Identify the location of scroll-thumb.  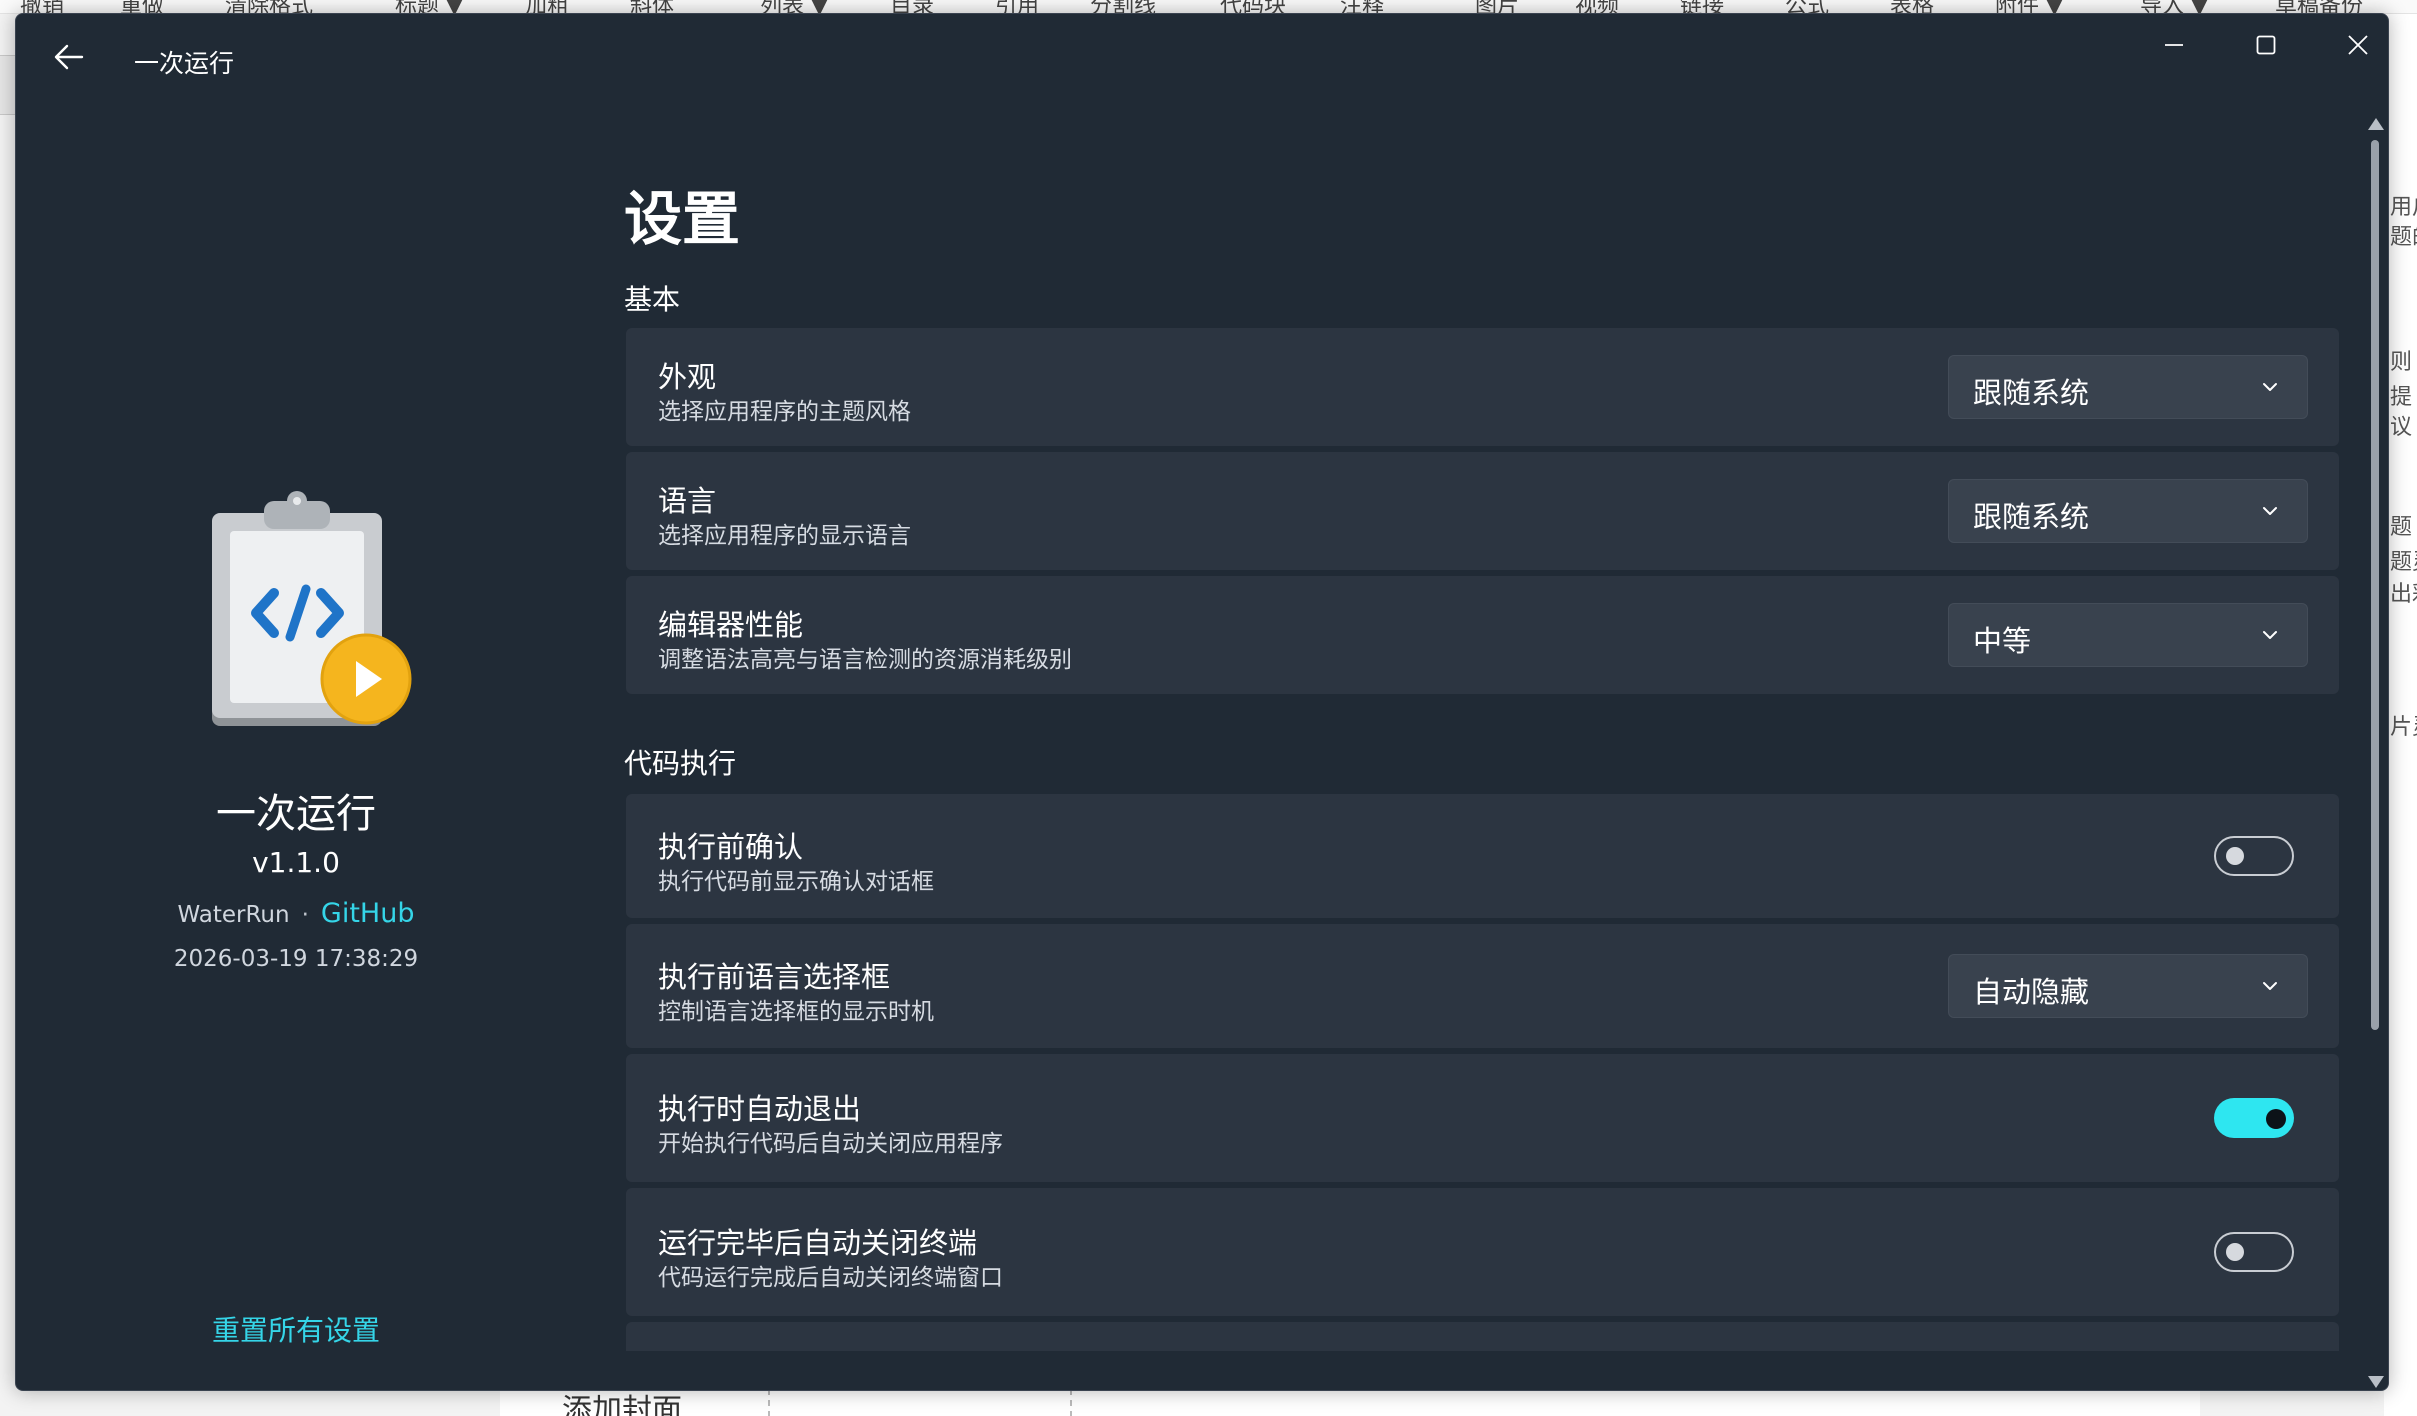
(2375, 585).